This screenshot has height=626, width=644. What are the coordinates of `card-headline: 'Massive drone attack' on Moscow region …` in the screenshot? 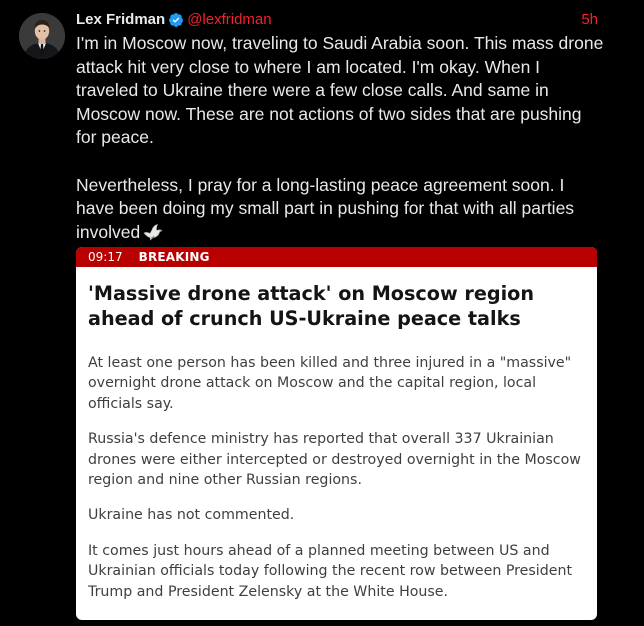 It's located at (311, 306).